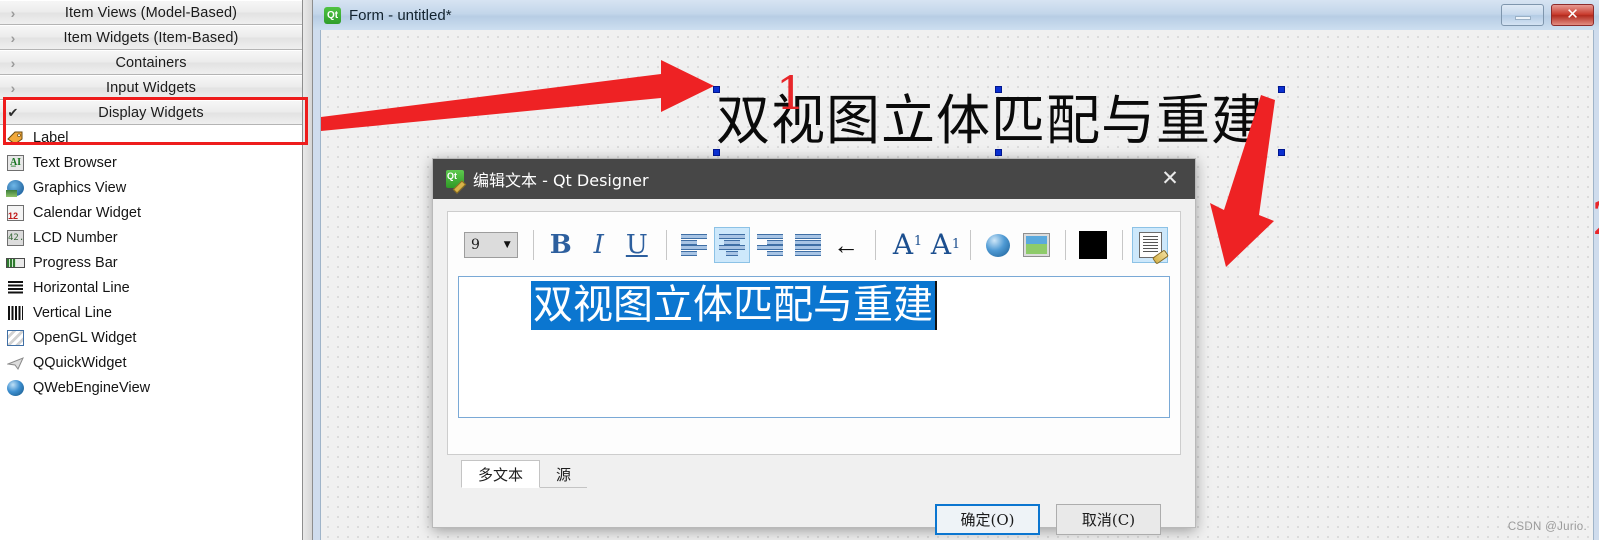  I want to click on dialog-title: 编辑文本 - Qt Designer, so click(561, 180).